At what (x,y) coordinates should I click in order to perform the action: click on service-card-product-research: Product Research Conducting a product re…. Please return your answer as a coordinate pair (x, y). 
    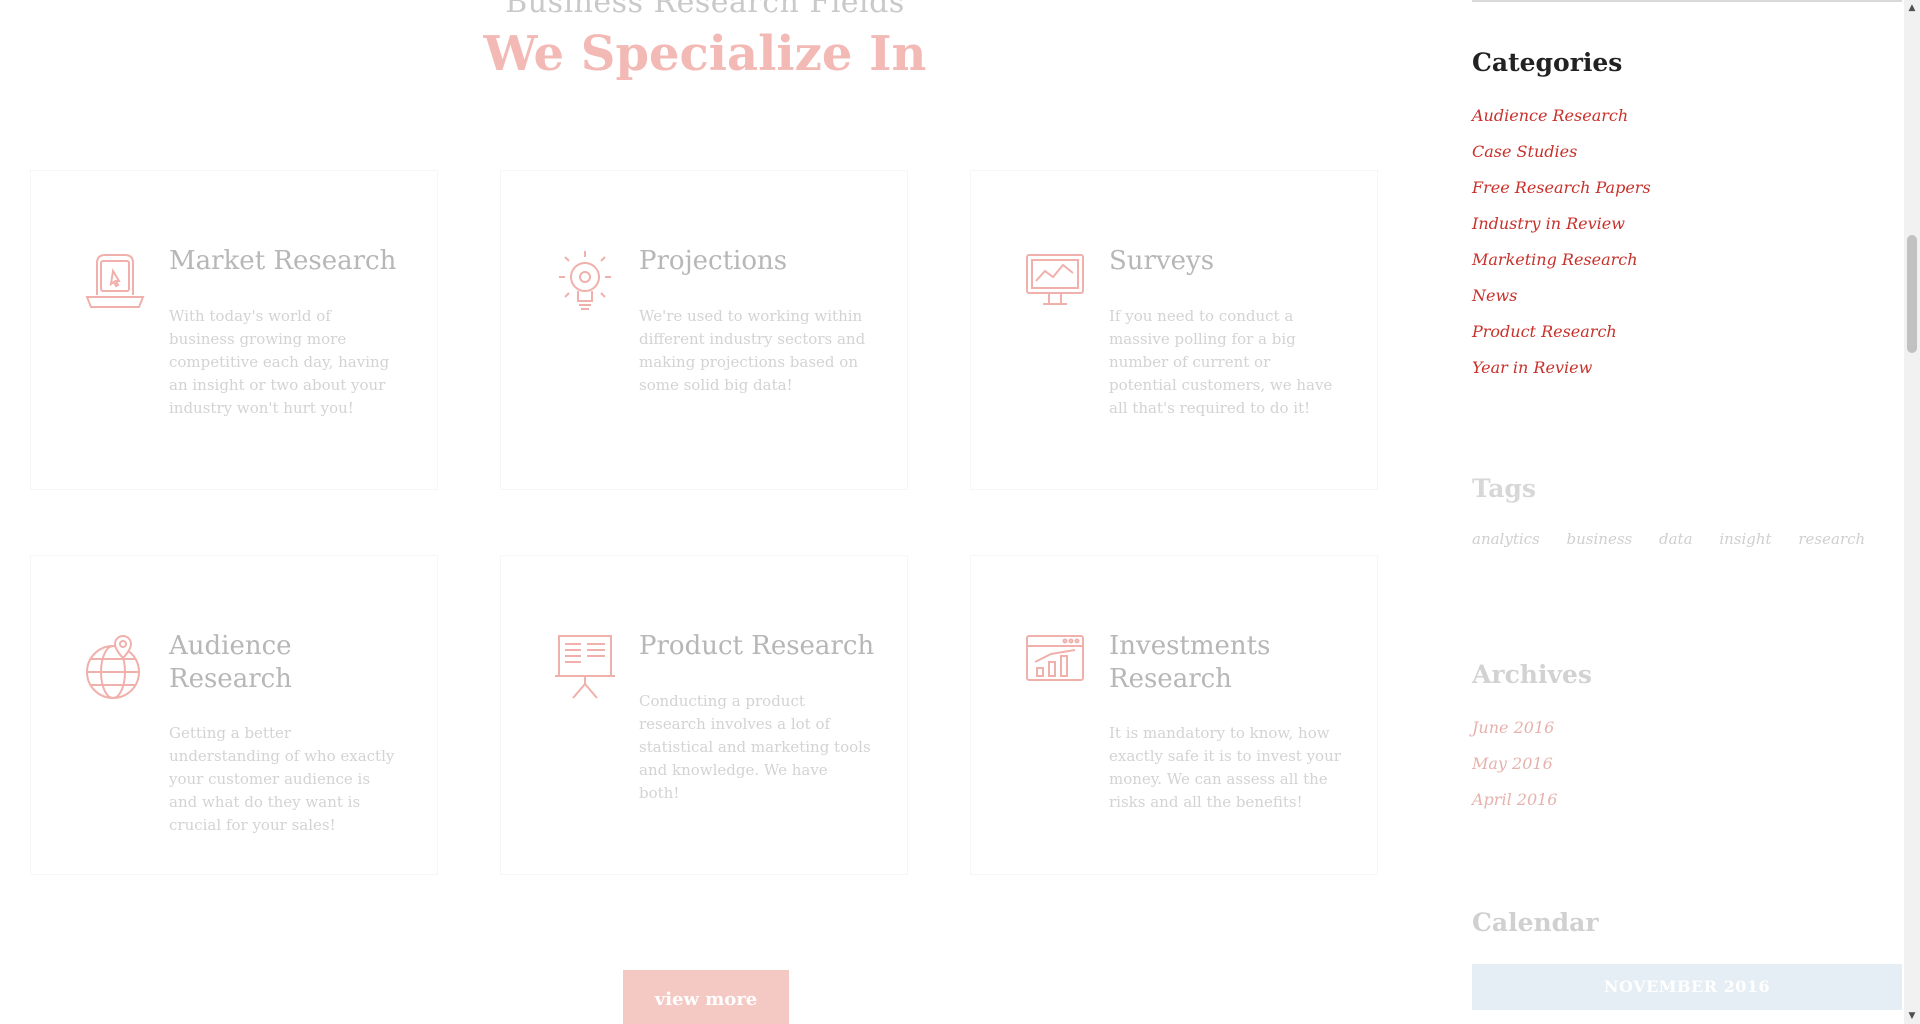
    Looking at the image, I should click on (704, 715).